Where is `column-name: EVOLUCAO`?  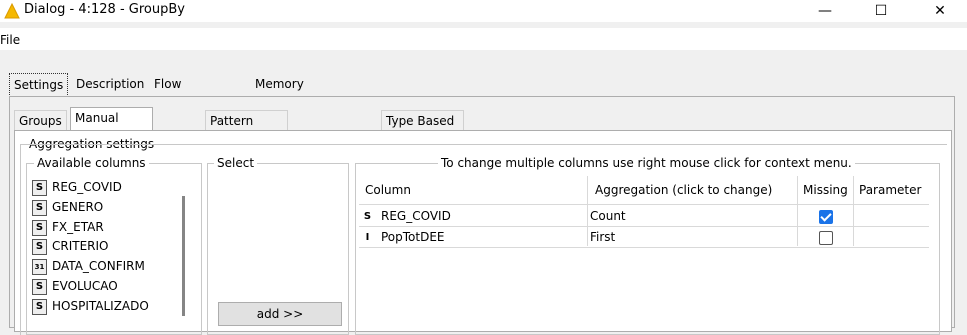 column-name: EVOLUCAO is located at coordinates (85, 286).